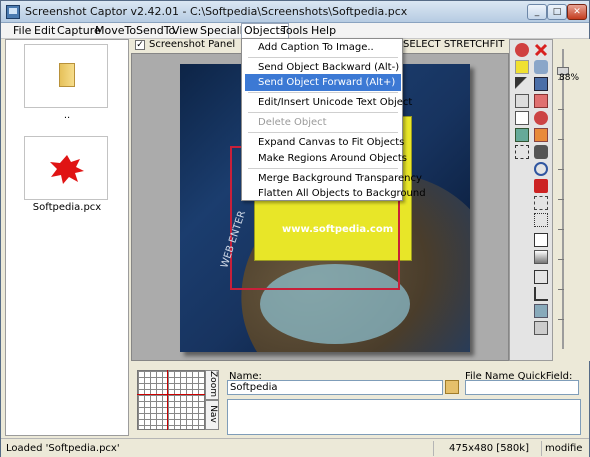  Describe the element at coordinates (537, 12) in the screenshot. I see `minimize-button: _` at that location.